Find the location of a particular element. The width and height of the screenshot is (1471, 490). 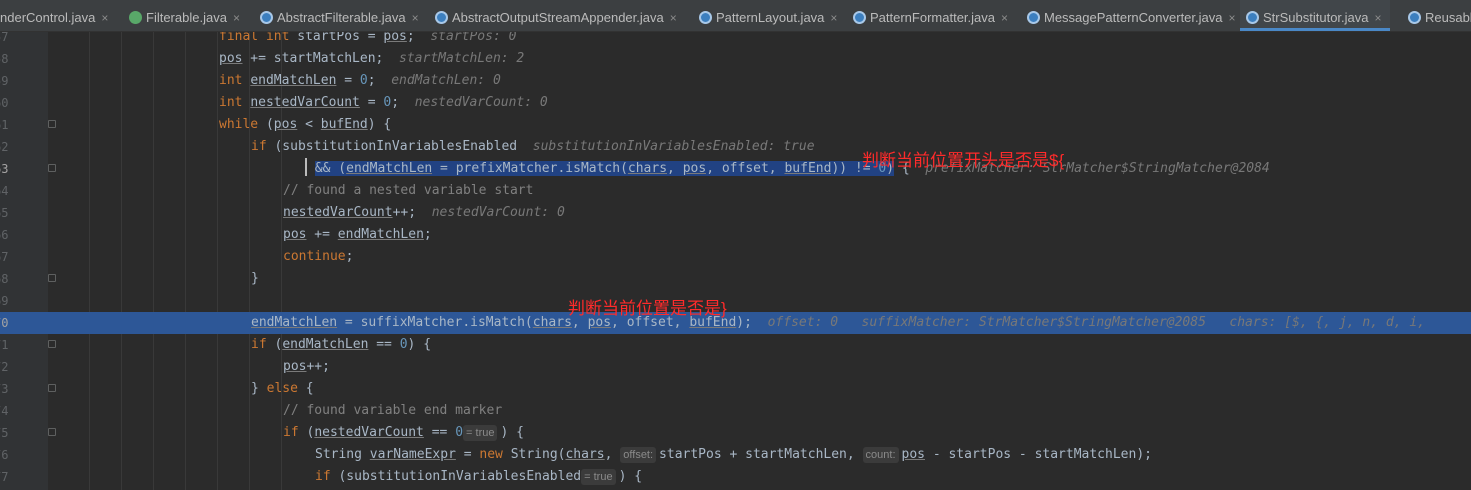

tab-strsubstitutor: StrSubstitutor.java × is located at coordinates (1315, 15).